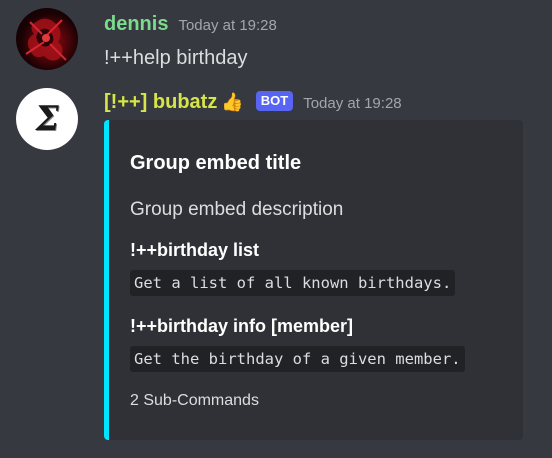 This screenshot has width=552, height=458. Describe the element at coordinates (160, 102) in the screenshot. I see `username: [!++] bubatz` at that location.